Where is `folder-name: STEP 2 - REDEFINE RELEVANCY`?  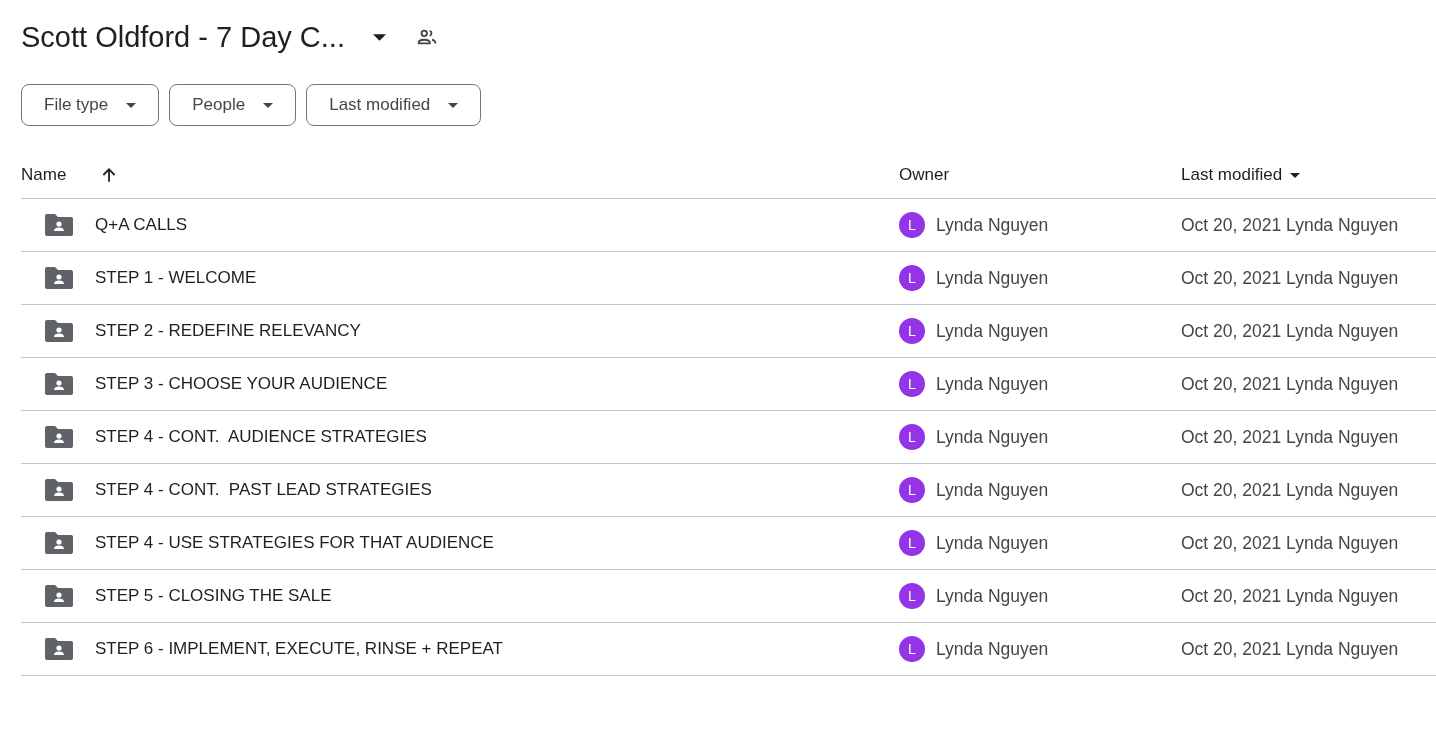 folder-name: STEP 2 - REDEFINE RELEVANCY is located at coordinates (228, 331).